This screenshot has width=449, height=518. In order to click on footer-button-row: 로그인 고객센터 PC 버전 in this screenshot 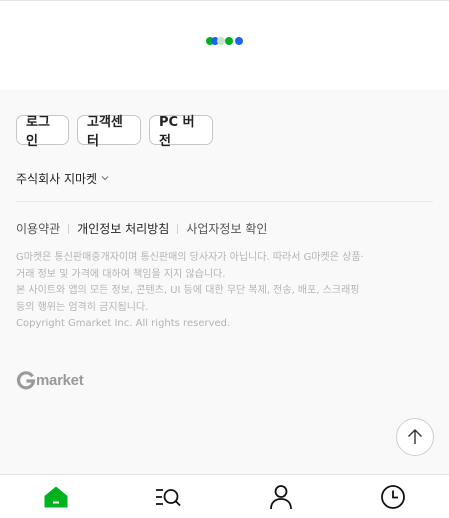, I will do `click(114, 132)`.